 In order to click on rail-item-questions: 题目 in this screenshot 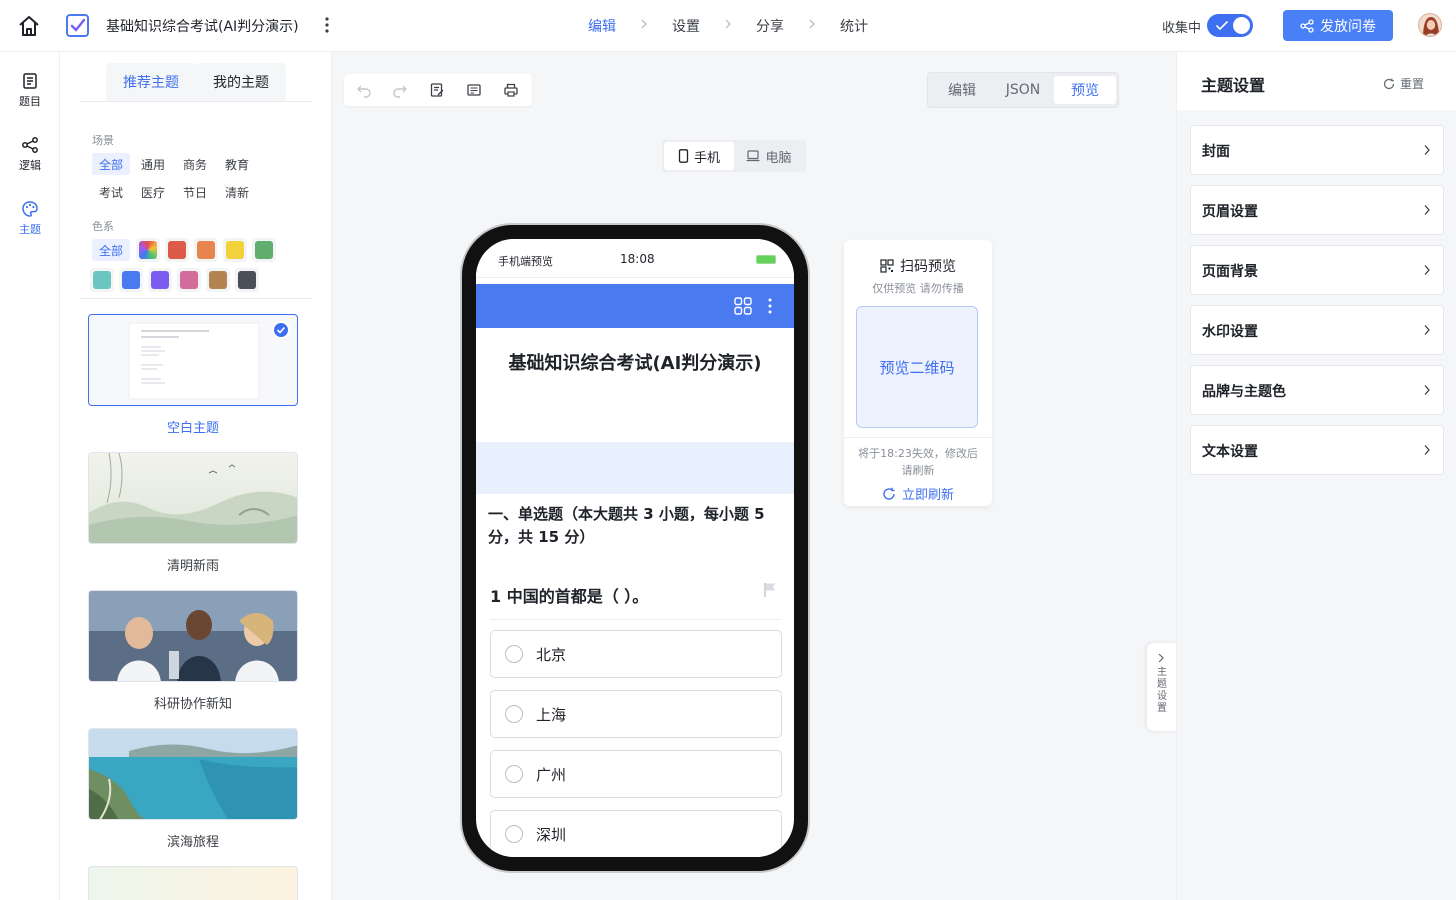, I will do `click(30, 90)`.